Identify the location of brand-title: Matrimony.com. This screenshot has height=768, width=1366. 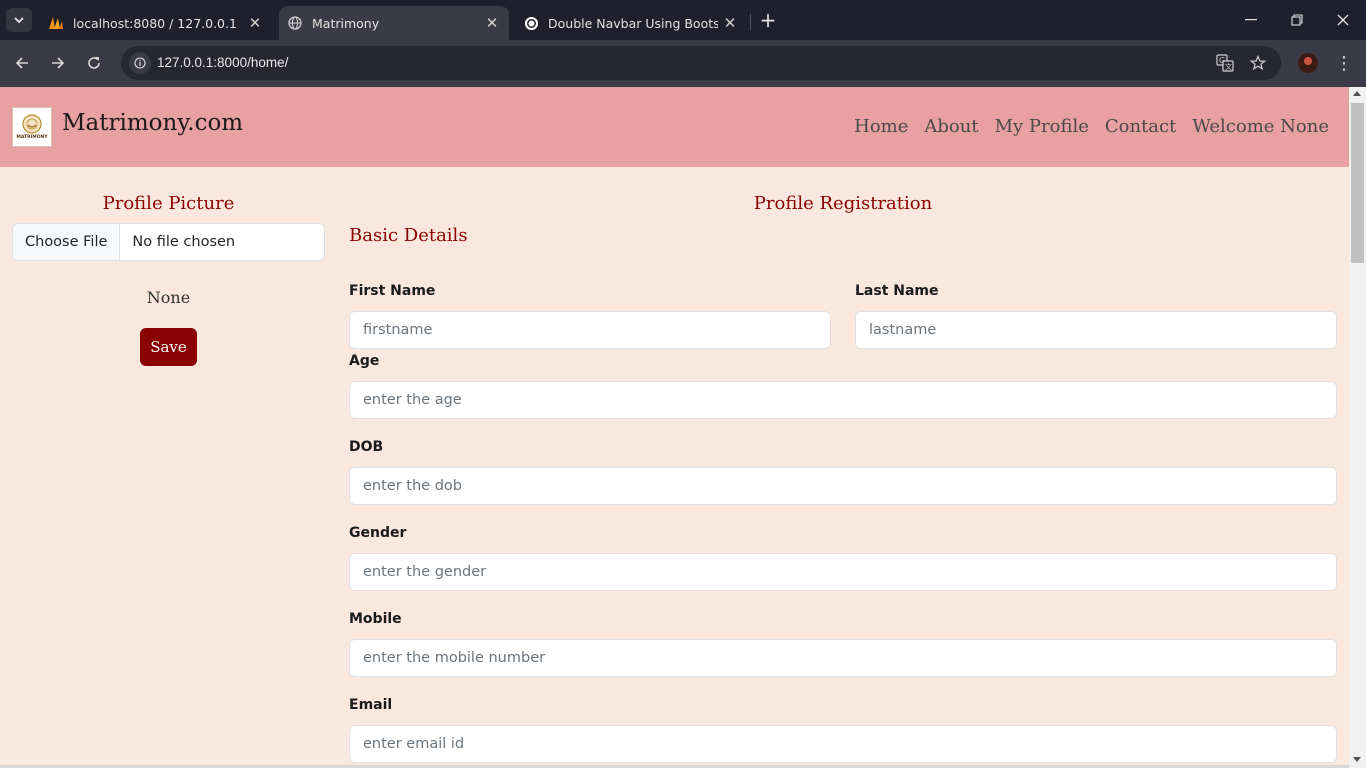
(152, 123).